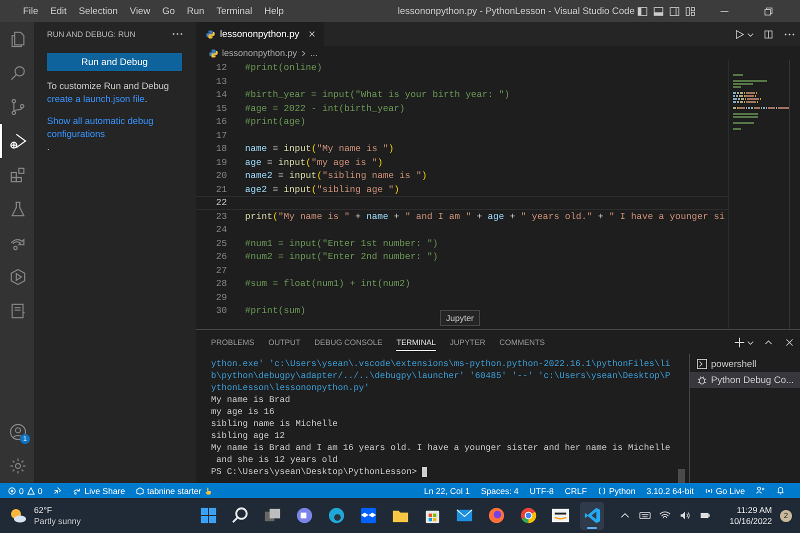  I want to click on status-bar-item: Spaces: 4, so click(499, 491).